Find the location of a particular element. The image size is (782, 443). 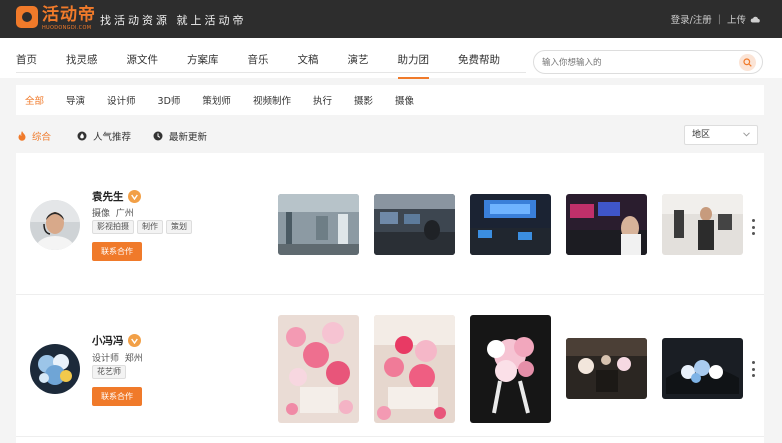

region-select: 地区 is located at coordinates (721, 135).